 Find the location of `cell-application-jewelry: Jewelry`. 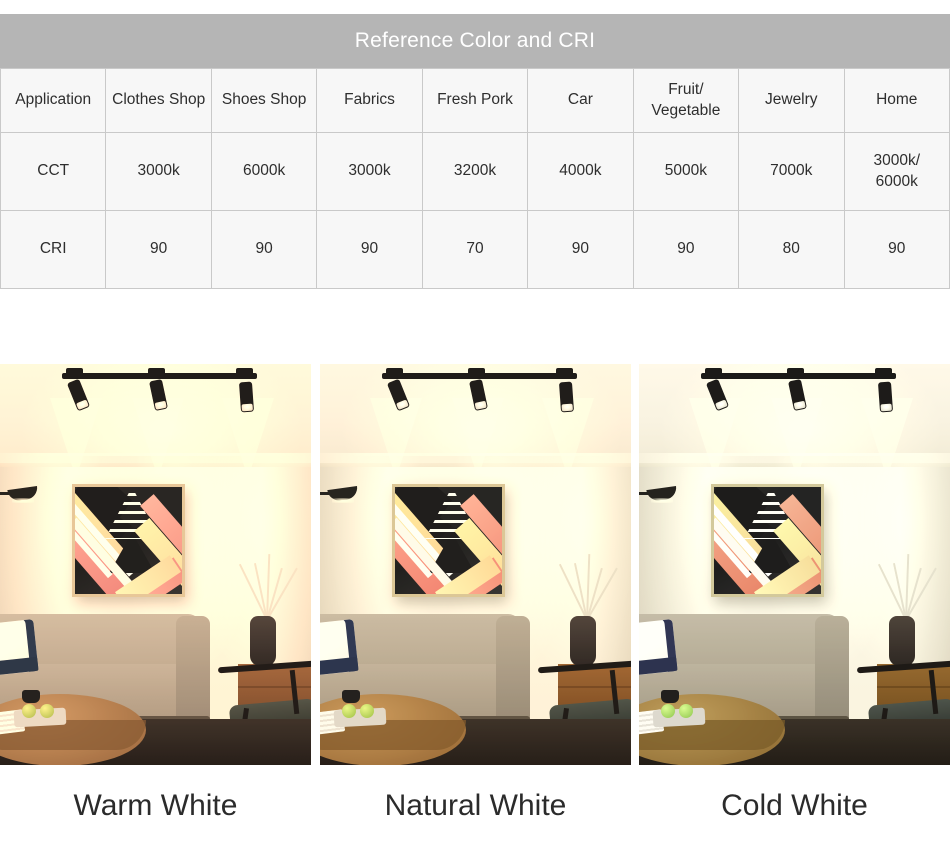

cell-application-jewelry: Jewelry is located at coordinates (791, 100).